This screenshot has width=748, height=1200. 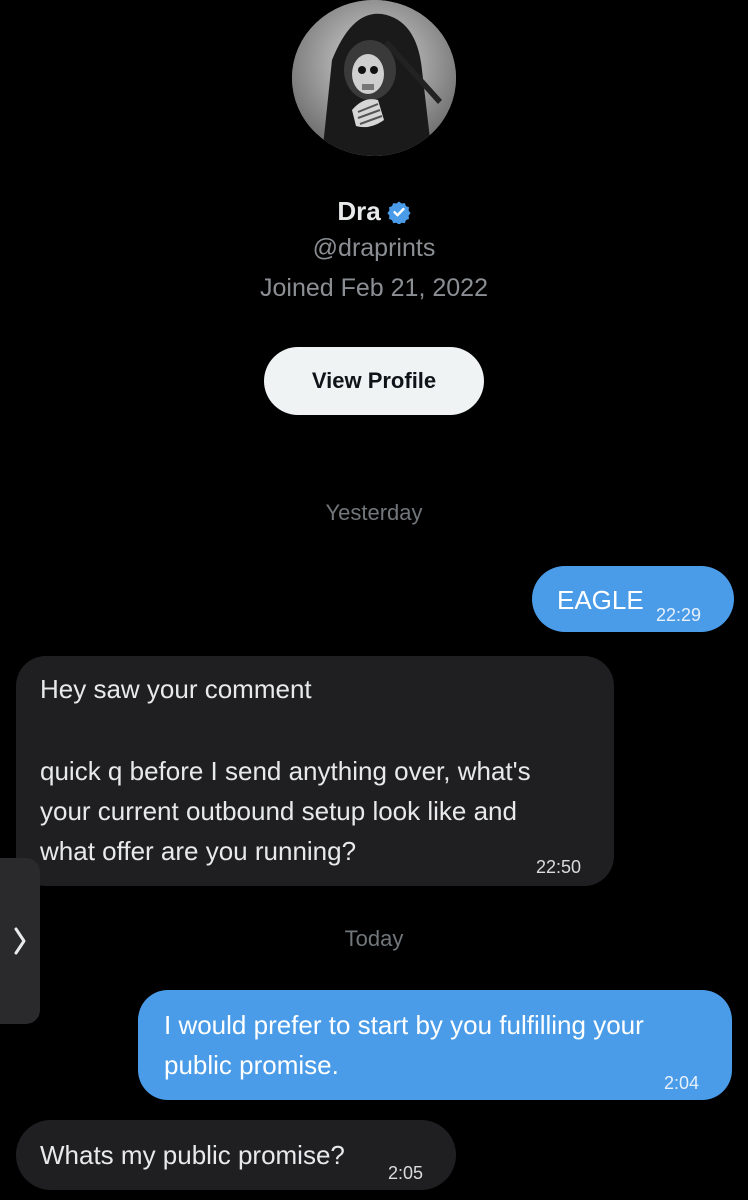 I want to click on message-time: 22:29, so click(x=679, y=615).